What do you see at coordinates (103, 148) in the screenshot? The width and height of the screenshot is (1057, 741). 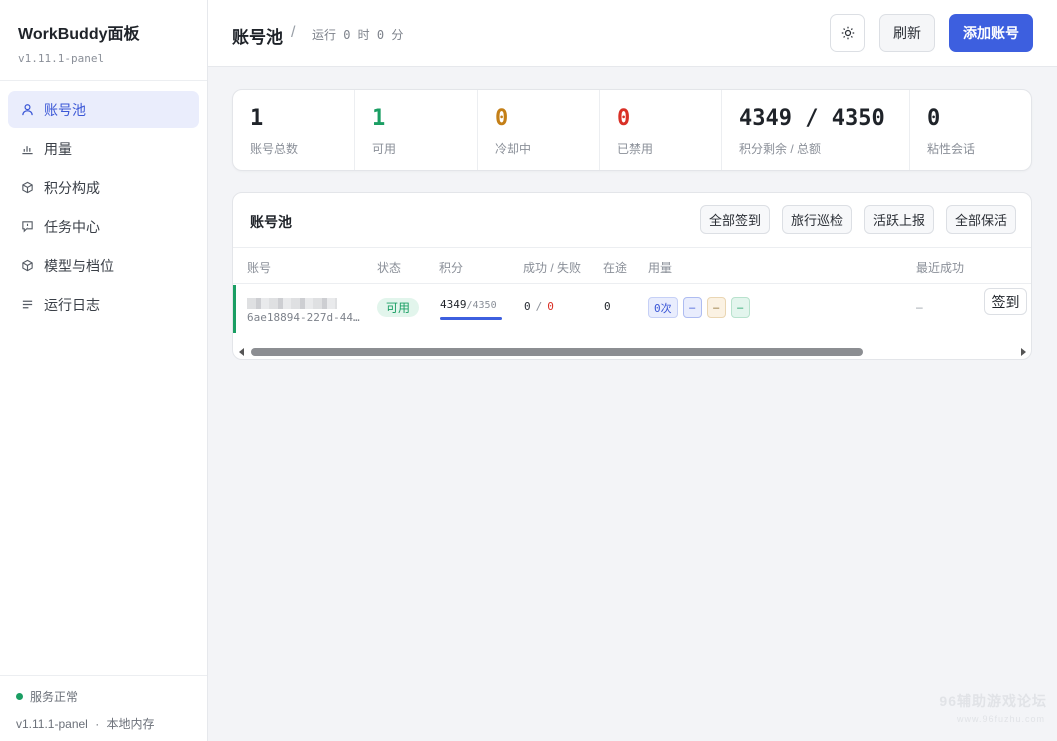 I see `sidebar-item-usage: 用量` at bounding box center [103, 148].